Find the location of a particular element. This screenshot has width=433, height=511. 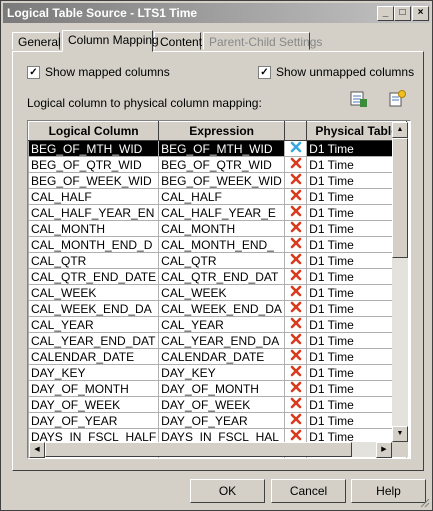

expression-cell: DAY_KEY is located at coordinates (222, 372).